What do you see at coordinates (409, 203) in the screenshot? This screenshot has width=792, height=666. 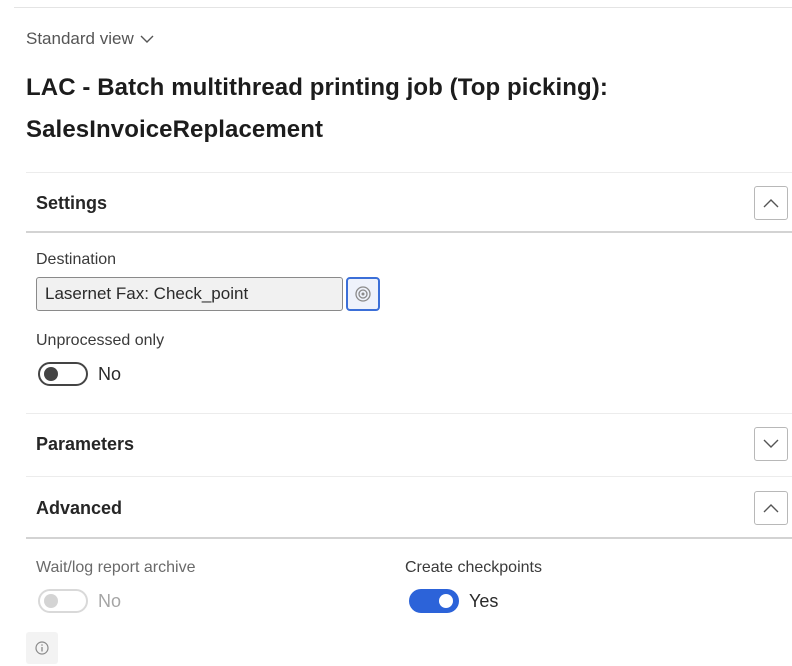 I see `settings-section-header: Settings` at bounding box center [409, 203].